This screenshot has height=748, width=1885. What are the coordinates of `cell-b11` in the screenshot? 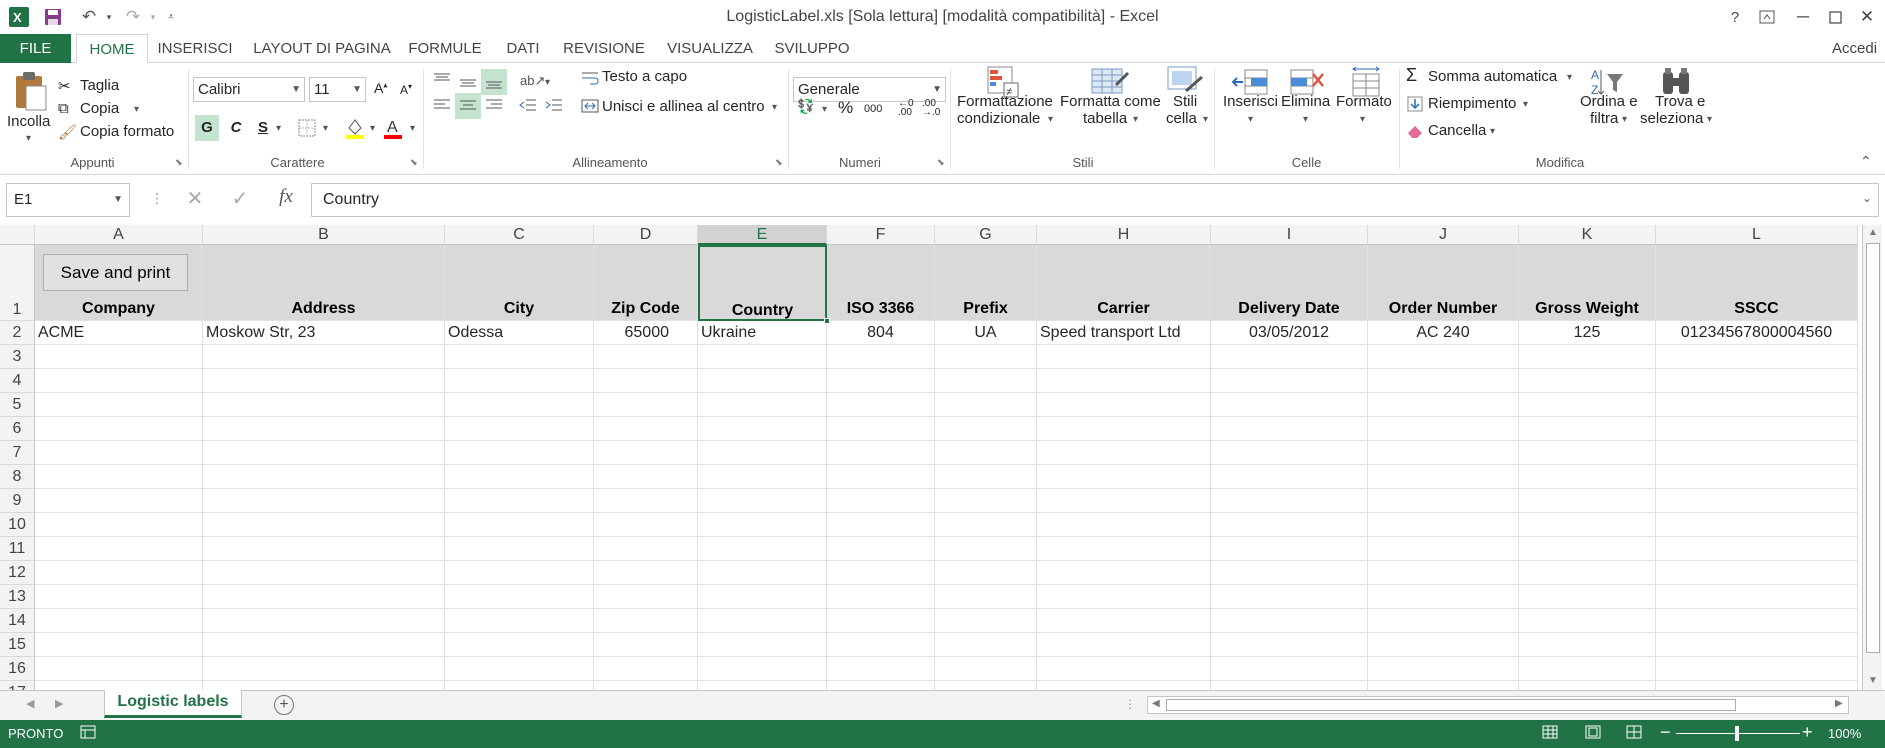 It's located at (324, 549).